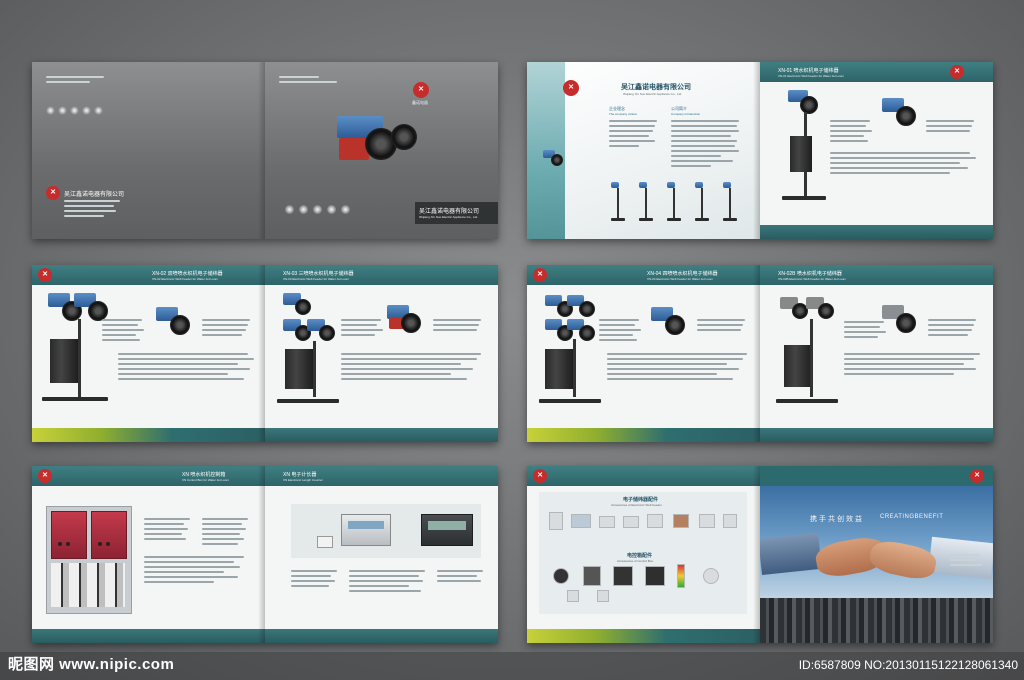 The width and height of the screenshot is (1024, 680). What do you see at coordinates (309, 81) in the screenshot?
I see `cover-front-text` at bounding box center [309, 81].